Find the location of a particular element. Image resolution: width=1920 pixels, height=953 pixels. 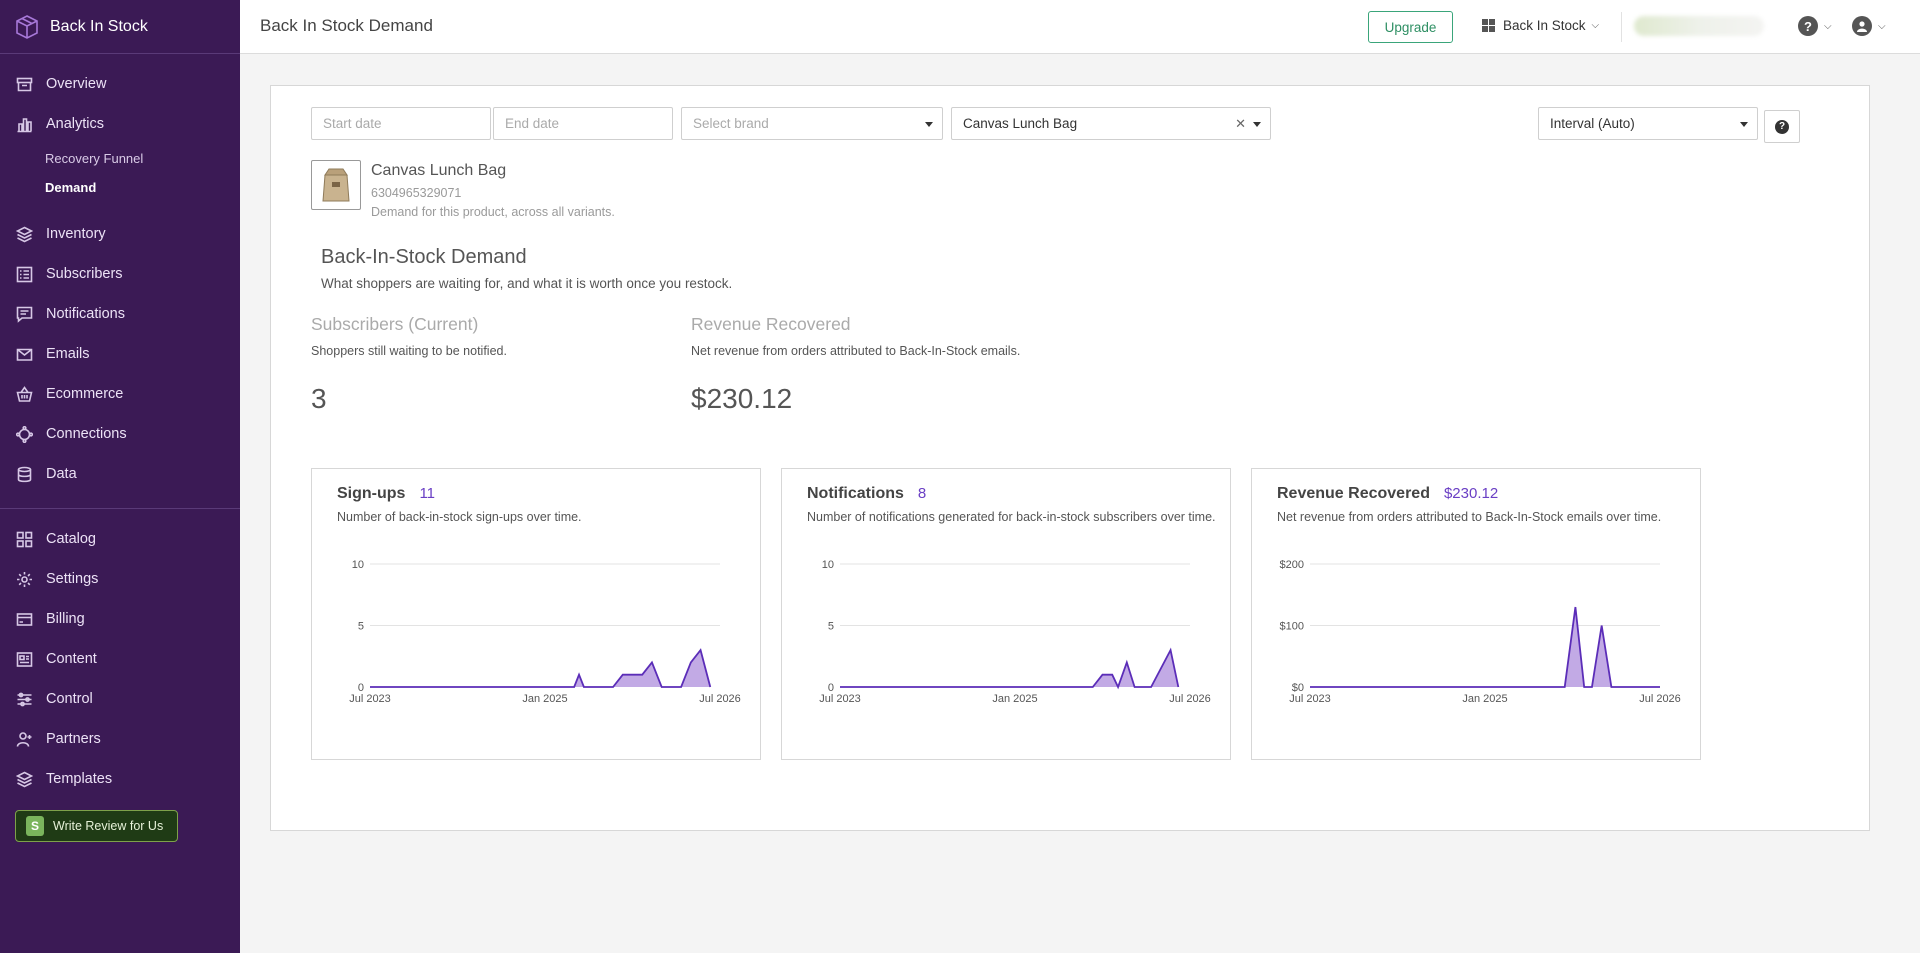

start-date-placeholder: Start date is located at coordinates (352, 123).